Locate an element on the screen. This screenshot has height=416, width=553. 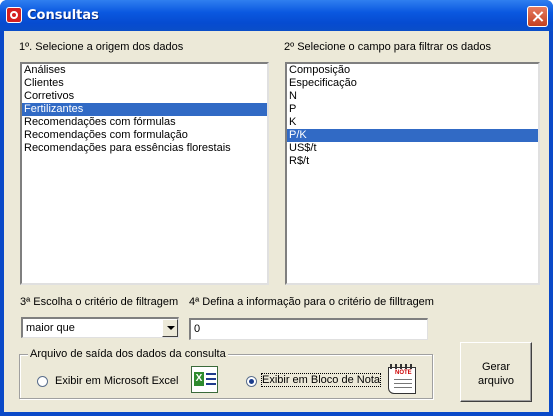
criterio-select: maior que is located at coordinates (100, 327).